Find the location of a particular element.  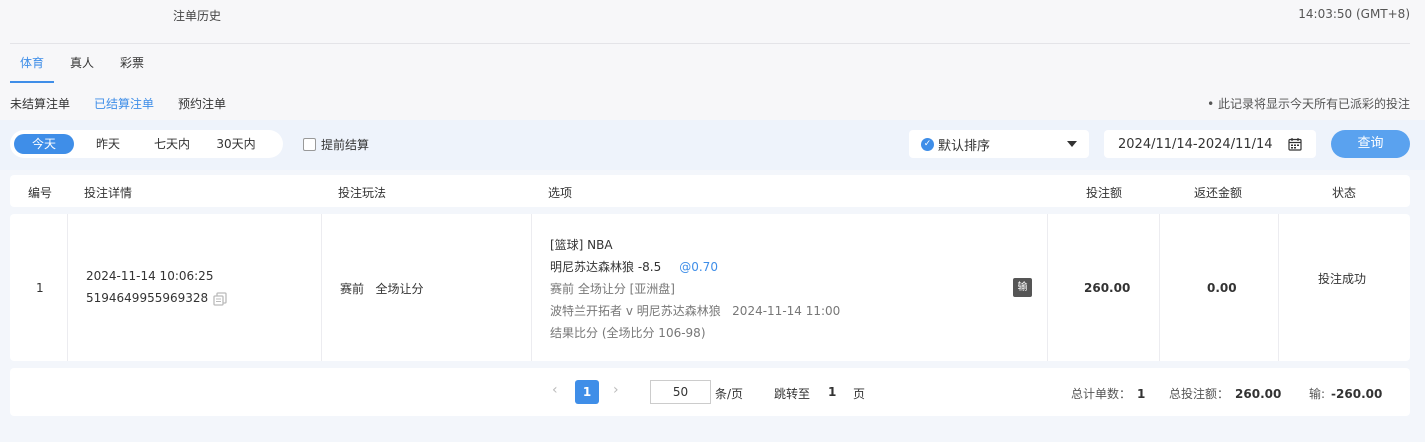

jump-input: 1 is located at coordinates (832, 392).